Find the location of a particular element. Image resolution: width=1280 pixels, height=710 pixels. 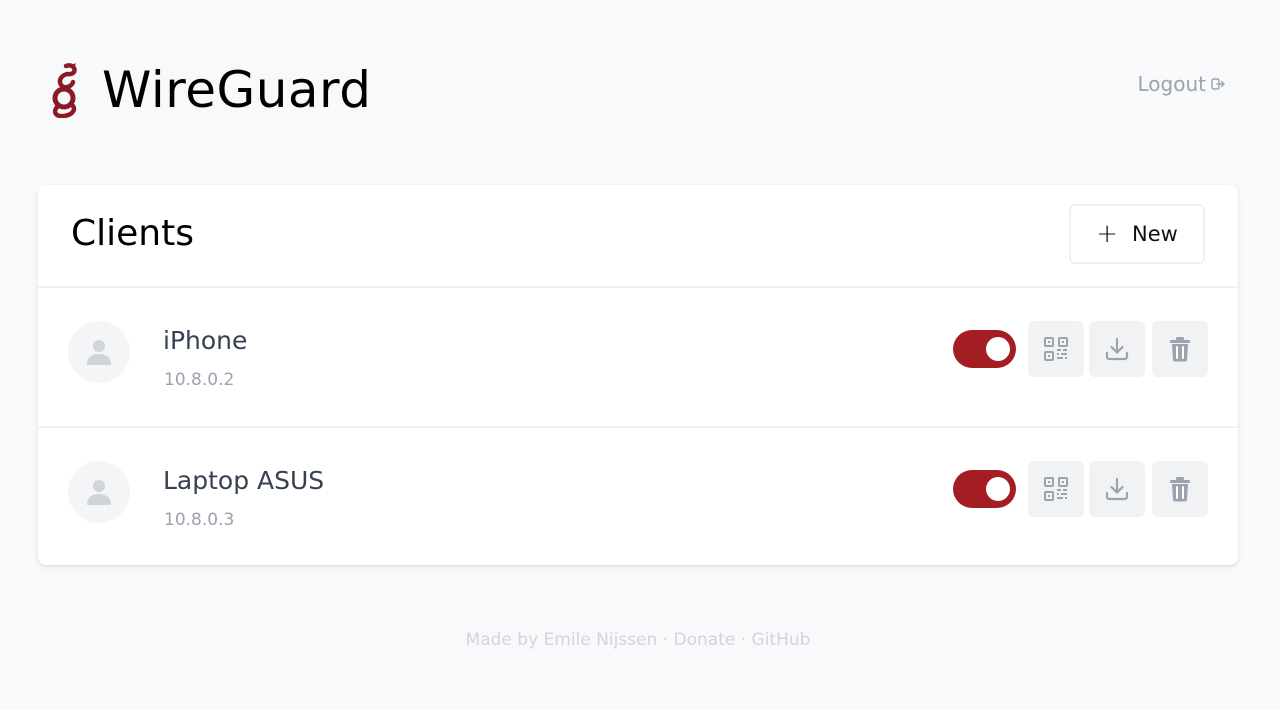

brand-title: WireGuard is located at coordinates (237, 90).